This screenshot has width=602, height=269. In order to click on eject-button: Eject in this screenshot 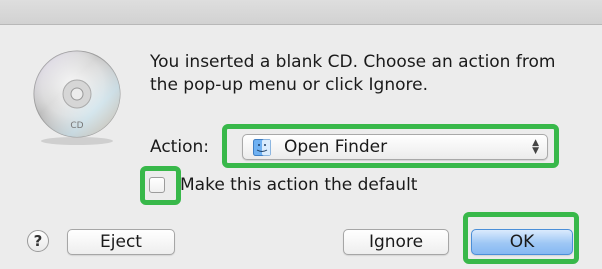, I will do `click(121, 242)`.